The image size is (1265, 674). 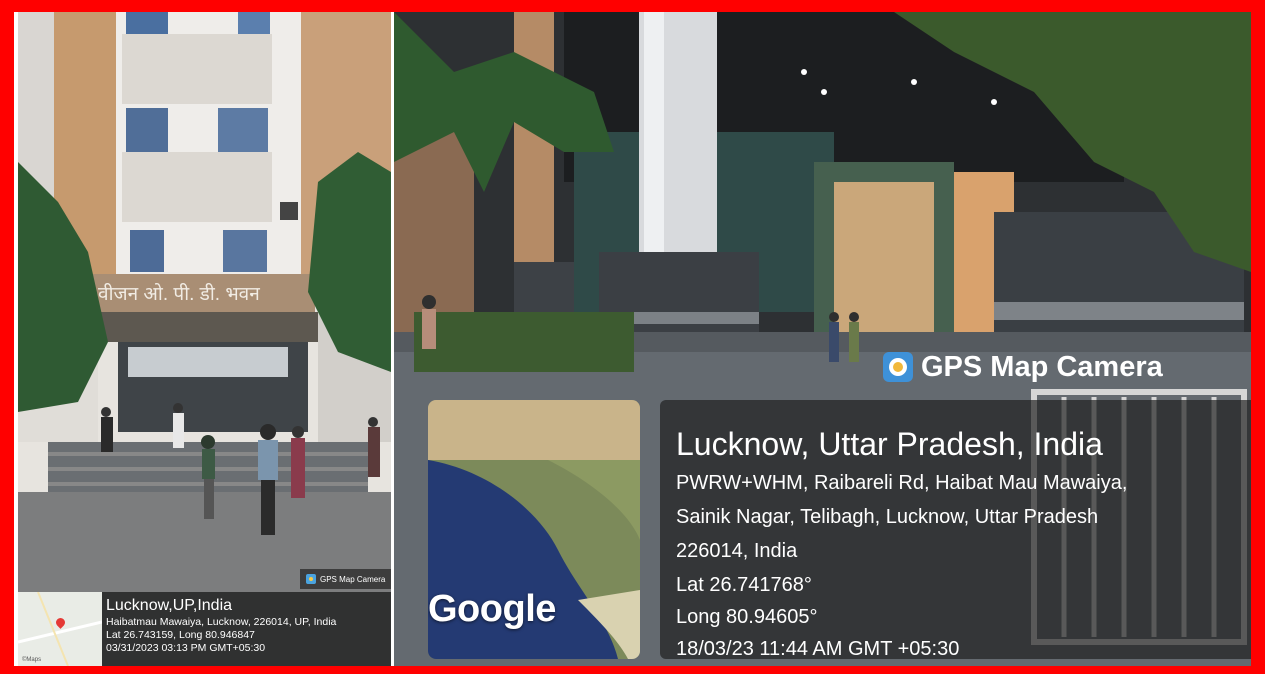 I want to click on left-location-title: Lucknow,UP,India, so click(x=169, y=605).